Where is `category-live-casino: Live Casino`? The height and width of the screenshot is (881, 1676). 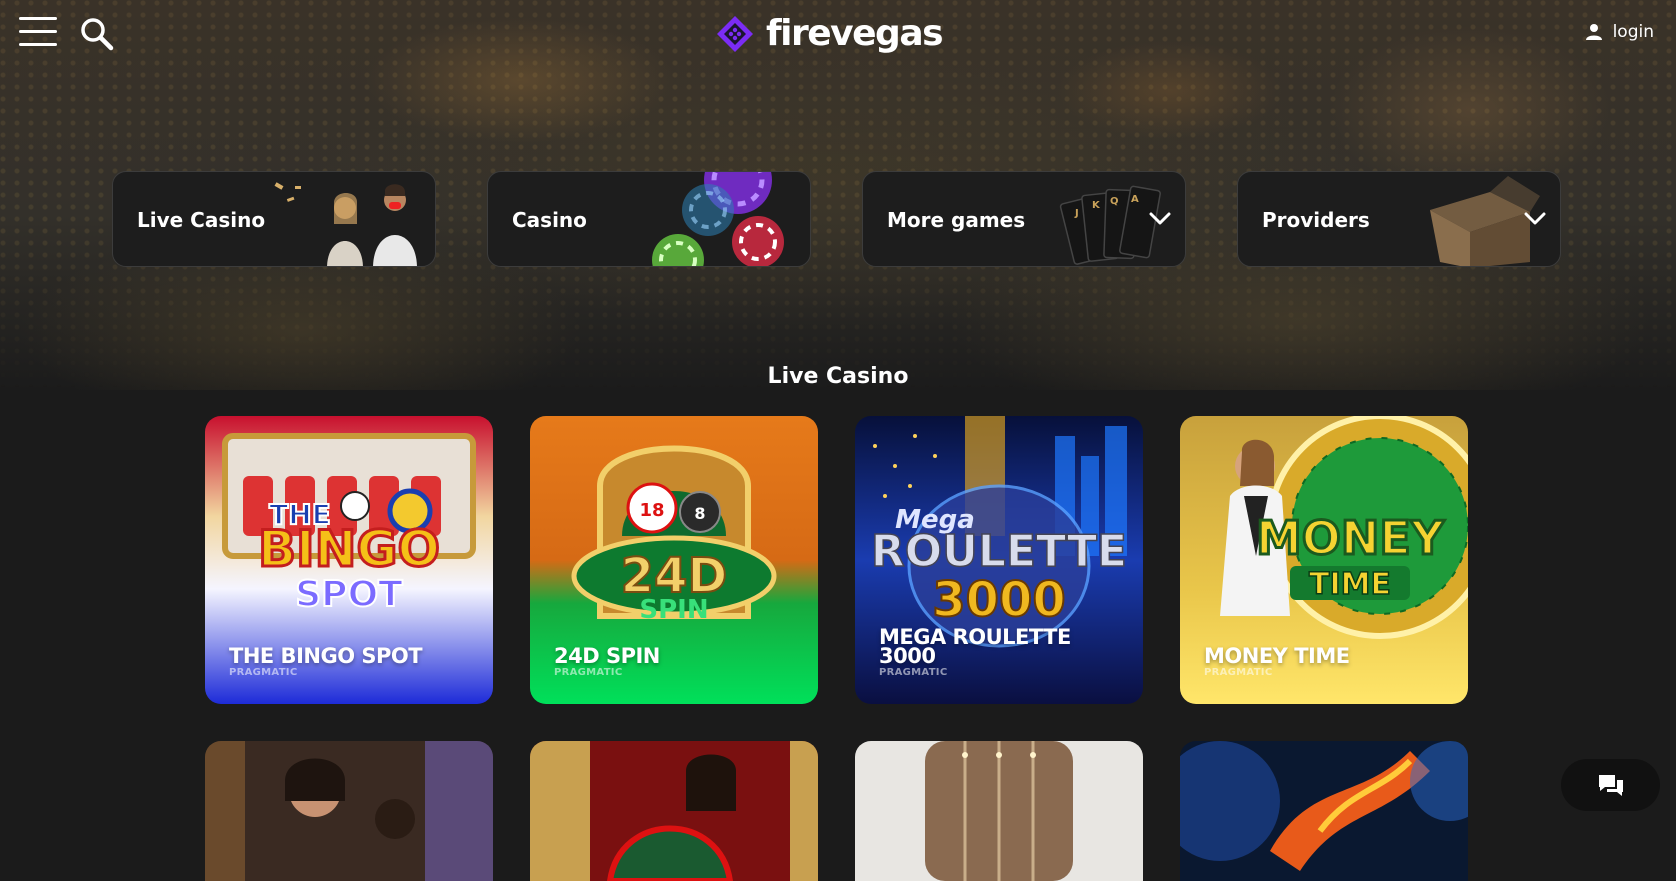
category-live-casino: Live Casino is located at coordinates (274, 219).